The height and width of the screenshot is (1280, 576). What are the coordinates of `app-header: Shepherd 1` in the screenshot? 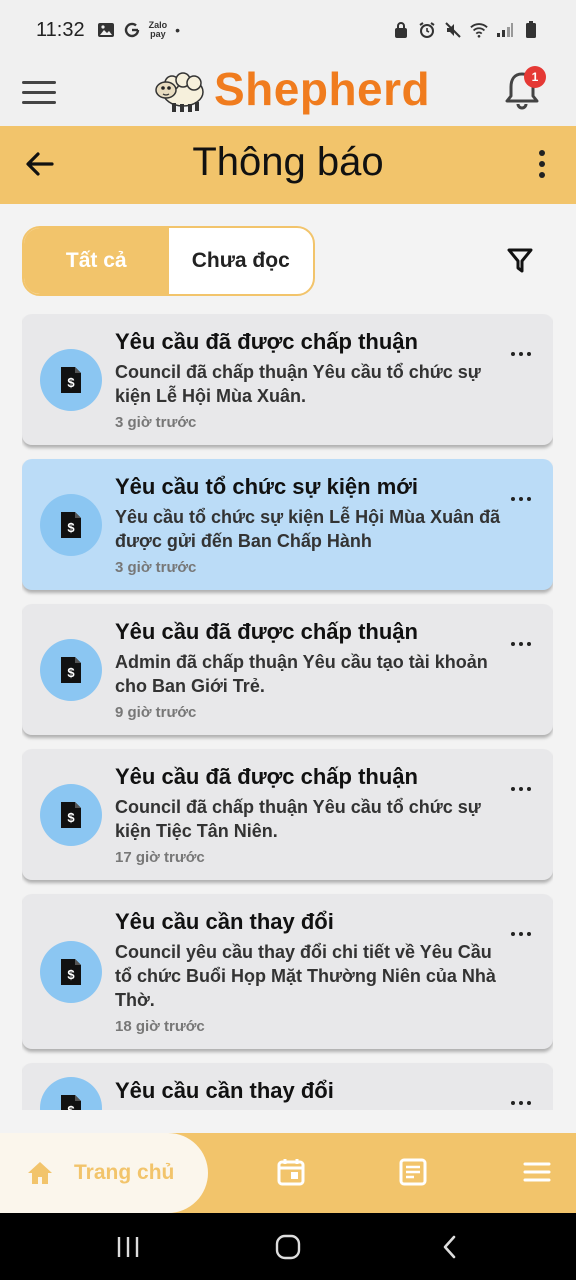 It's located at (288, 93).